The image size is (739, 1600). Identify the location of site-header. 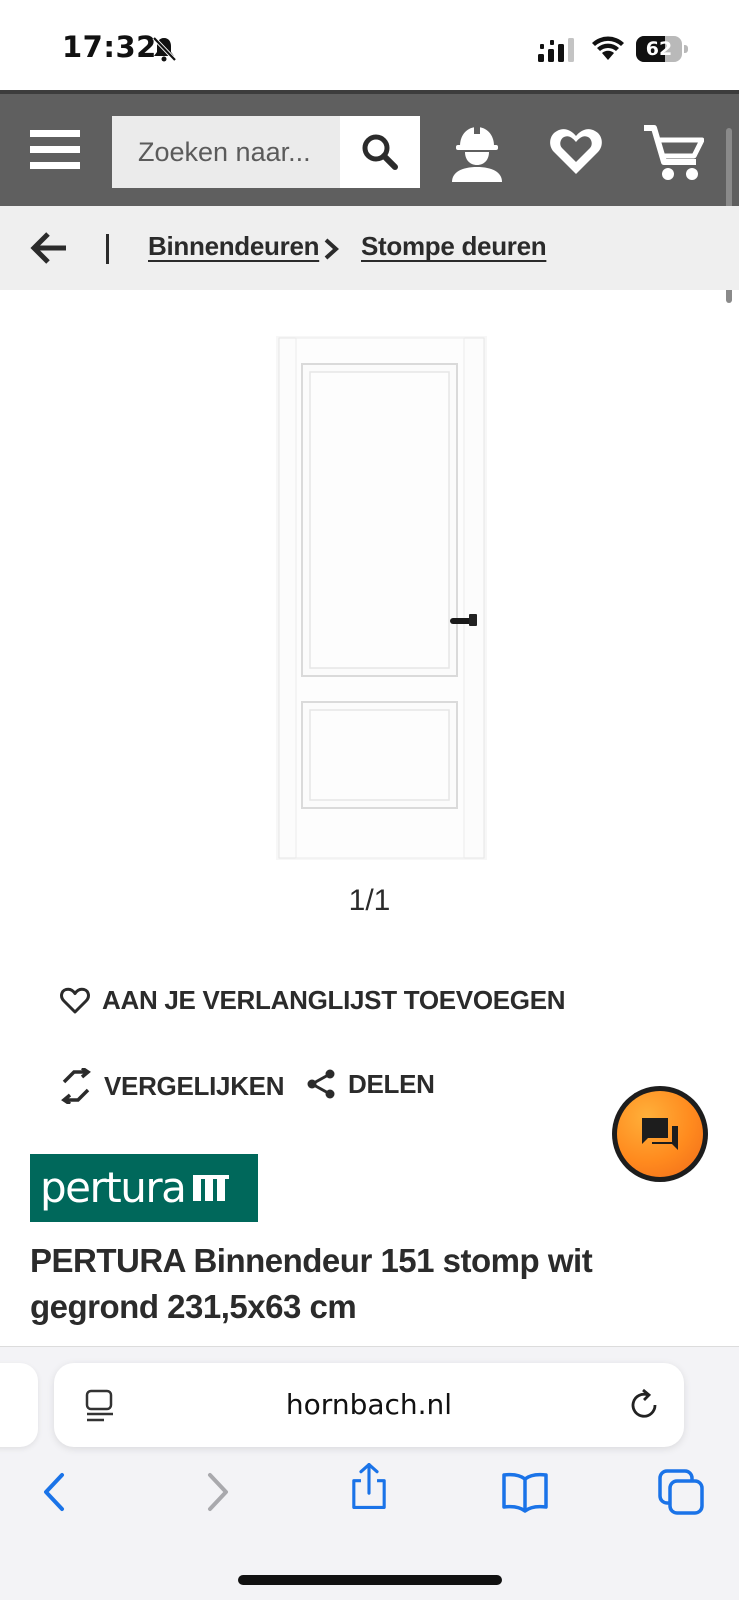
(369, 148).